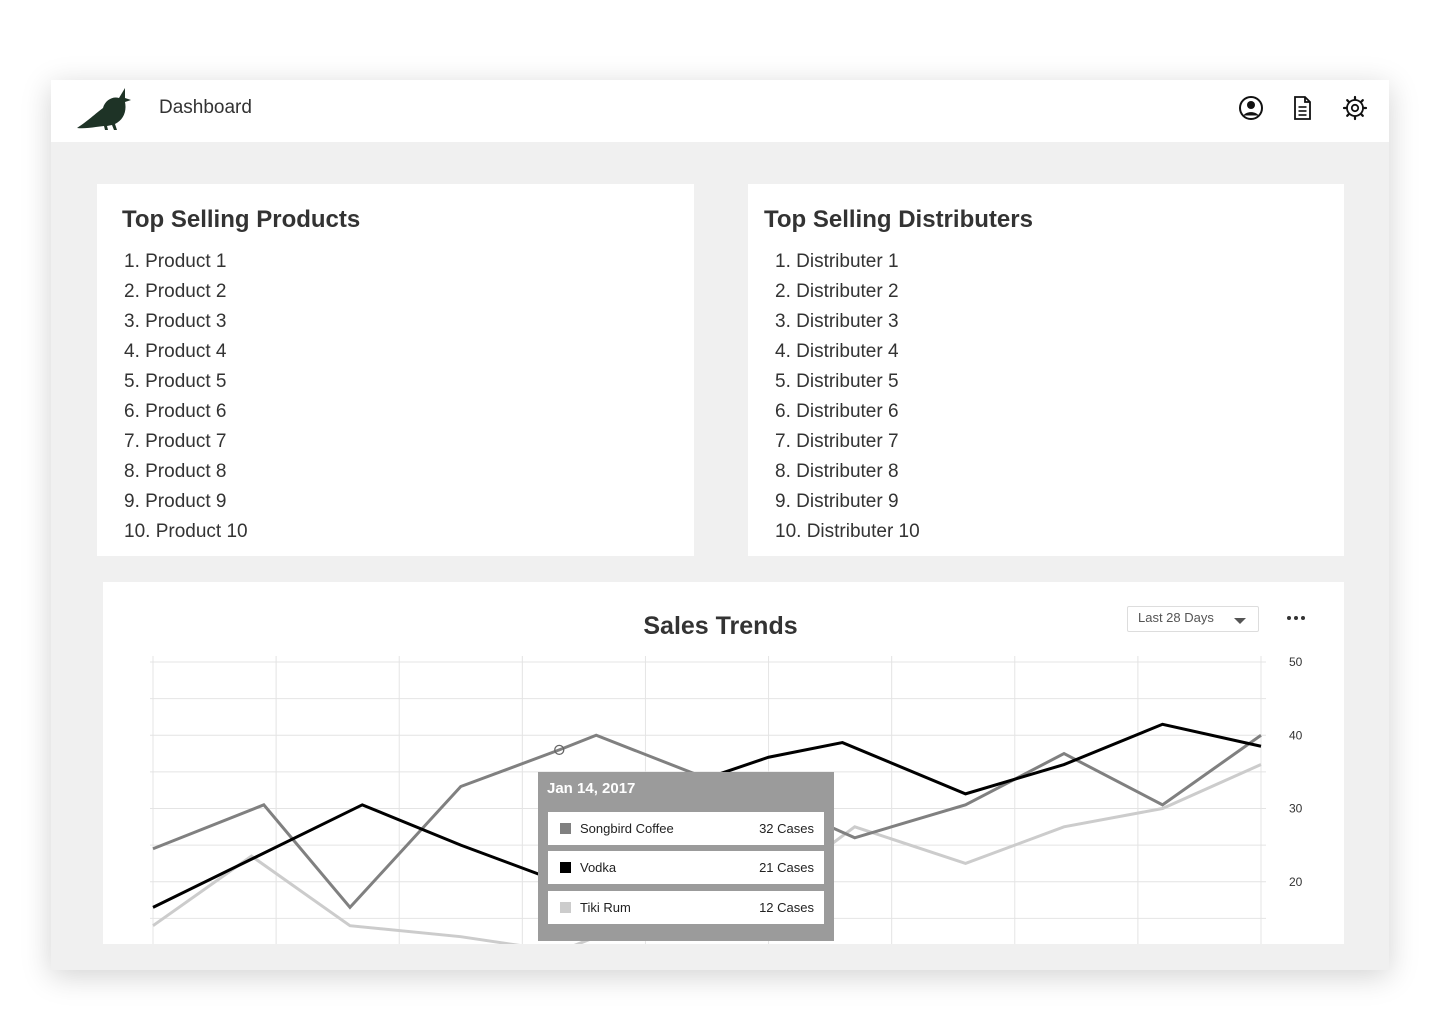 This screenshot has width=1440, height=1024. I want to click on list-item: 8. Distributer 8, so click(847, 476).